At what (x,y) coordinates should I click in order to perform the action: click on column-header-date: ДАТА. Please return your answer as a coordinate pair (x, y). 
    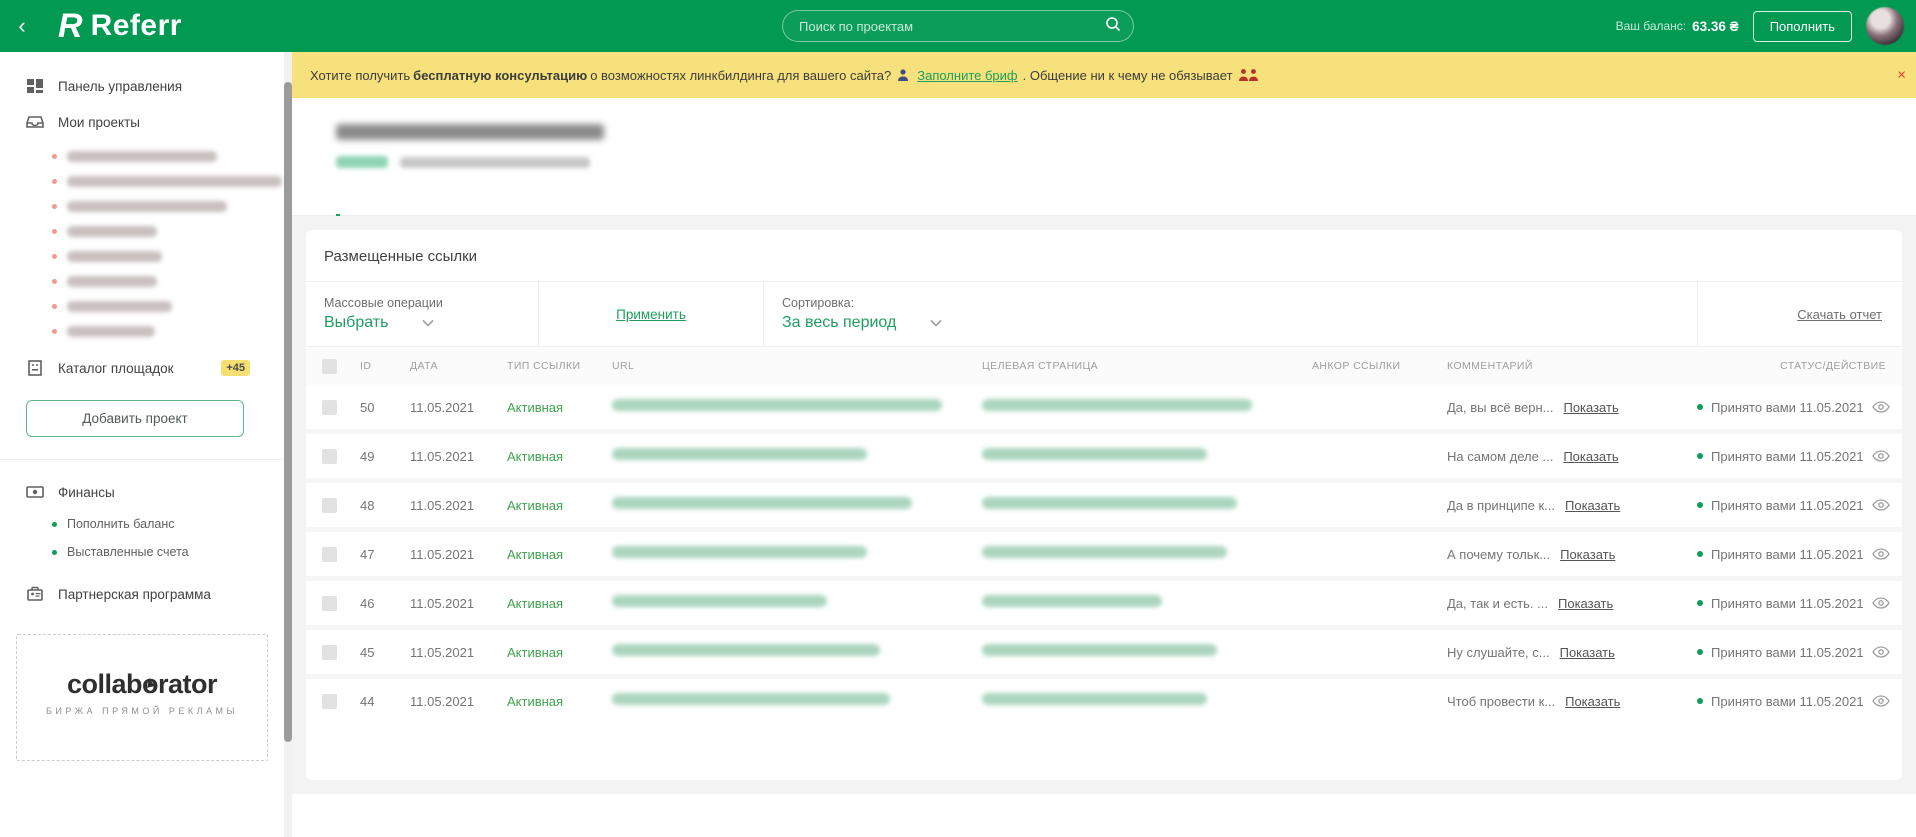
    Looking at the image, I should click on (424, 366).